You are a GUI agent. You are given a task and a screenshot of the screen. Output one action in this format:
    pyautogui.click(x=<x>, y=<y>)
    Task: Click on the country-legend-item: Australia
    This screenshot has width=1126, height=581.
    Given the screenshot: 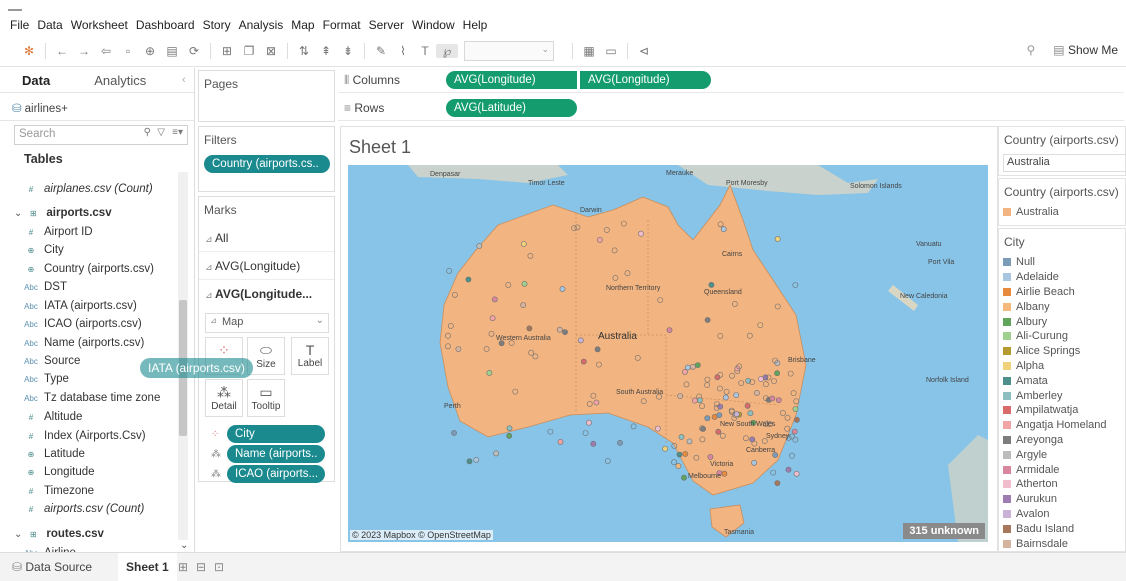 What is the action you would take?
    pyautogui.click(x=1031, y=212)
    